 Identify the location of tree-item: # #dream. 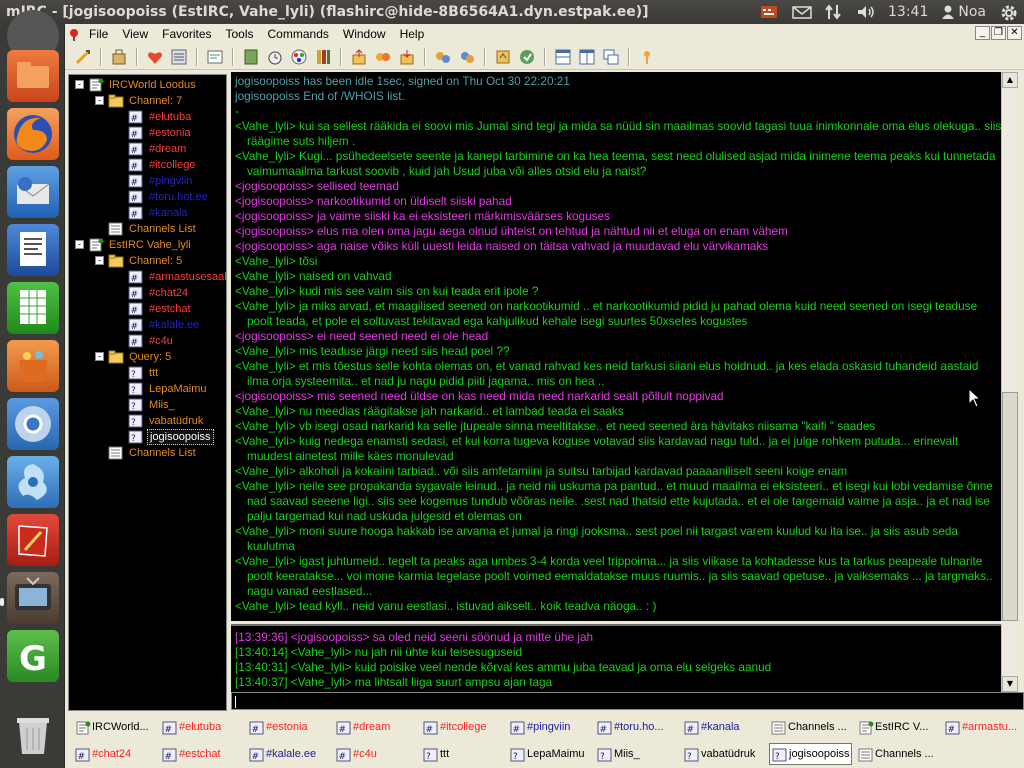
(151, 148).